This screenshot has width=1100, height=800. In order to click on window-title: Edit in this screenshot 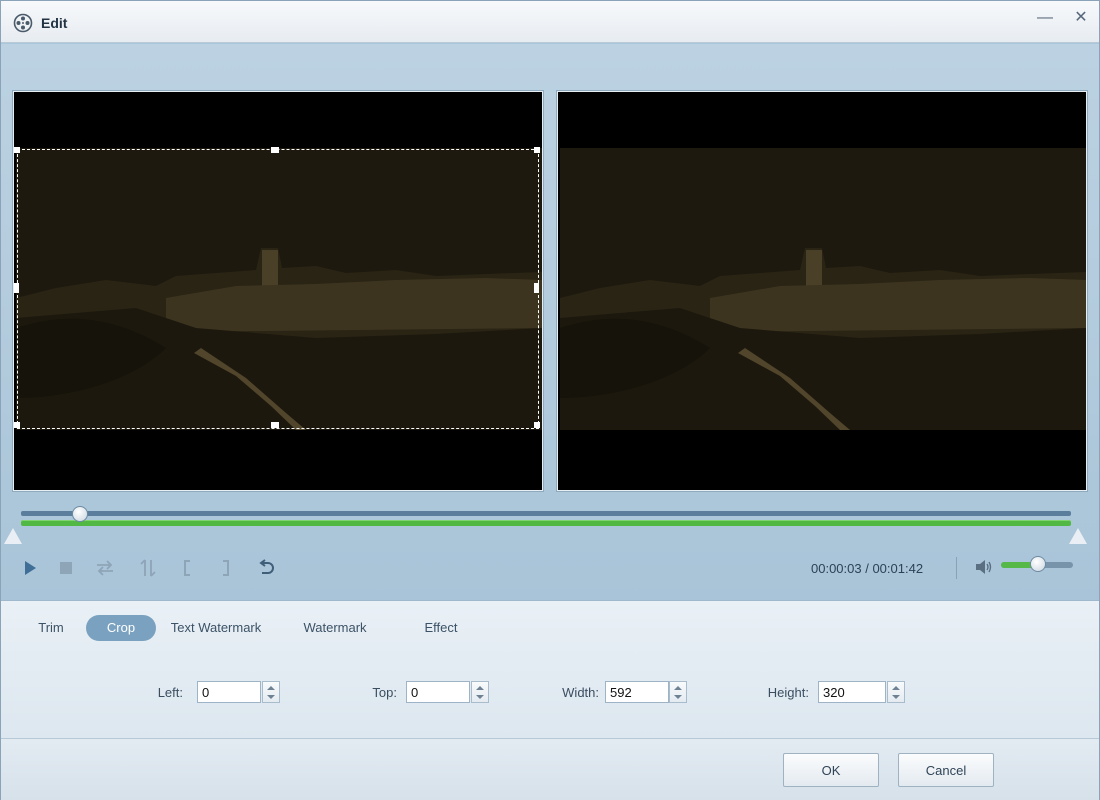, I will do `click(54, 23)`.